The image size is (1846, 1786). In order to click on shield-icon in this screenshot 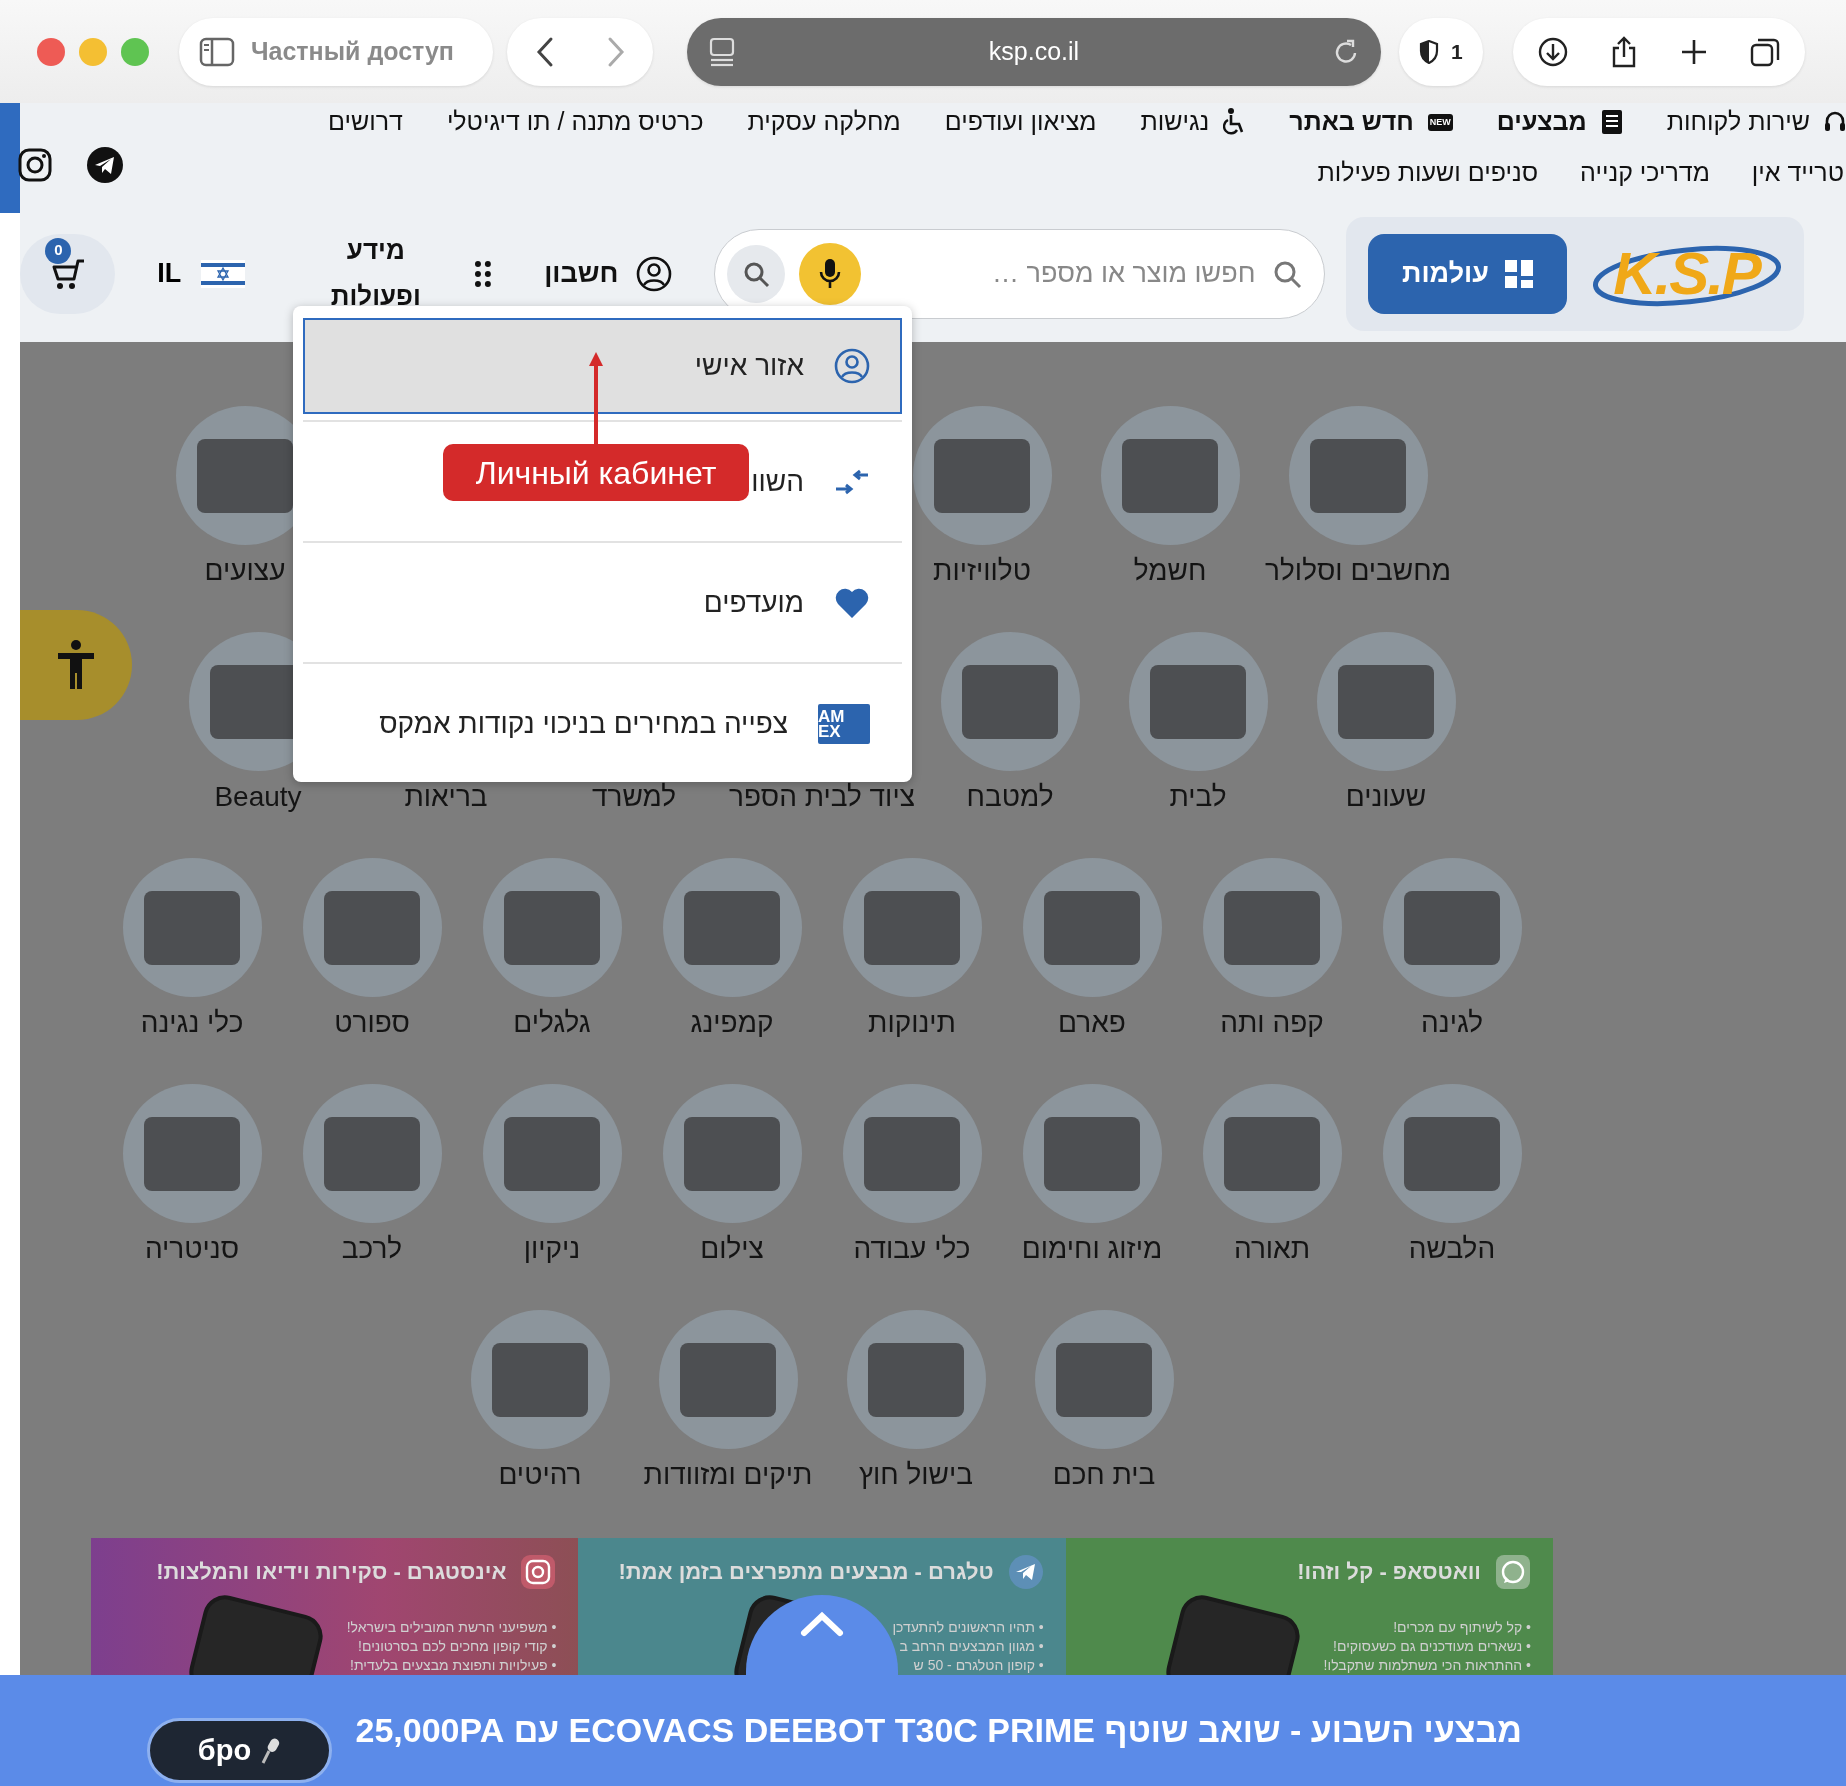, I will do `click(1429, 51)`.